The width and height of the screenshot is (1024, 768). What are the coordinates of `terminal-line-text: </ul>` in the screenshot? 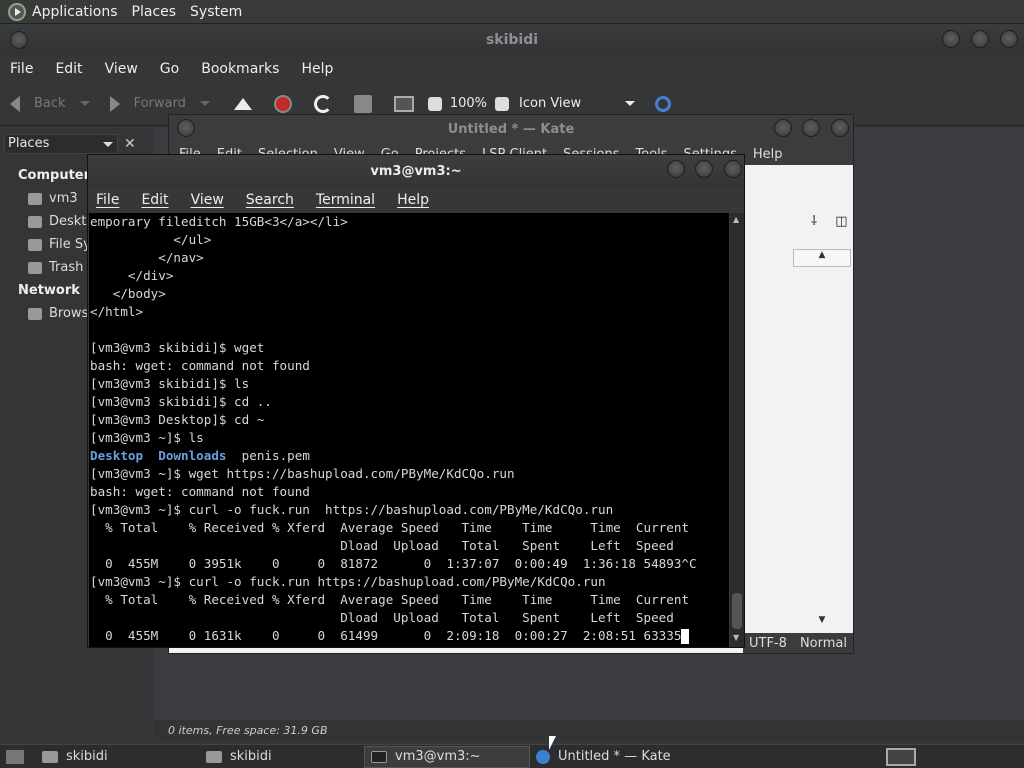 It's located at (151, 239).